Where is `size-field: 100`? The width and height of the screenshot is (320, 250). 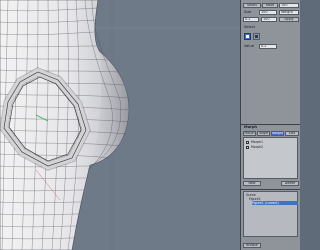 size-field: 100 is located at coordinates (268, 12).